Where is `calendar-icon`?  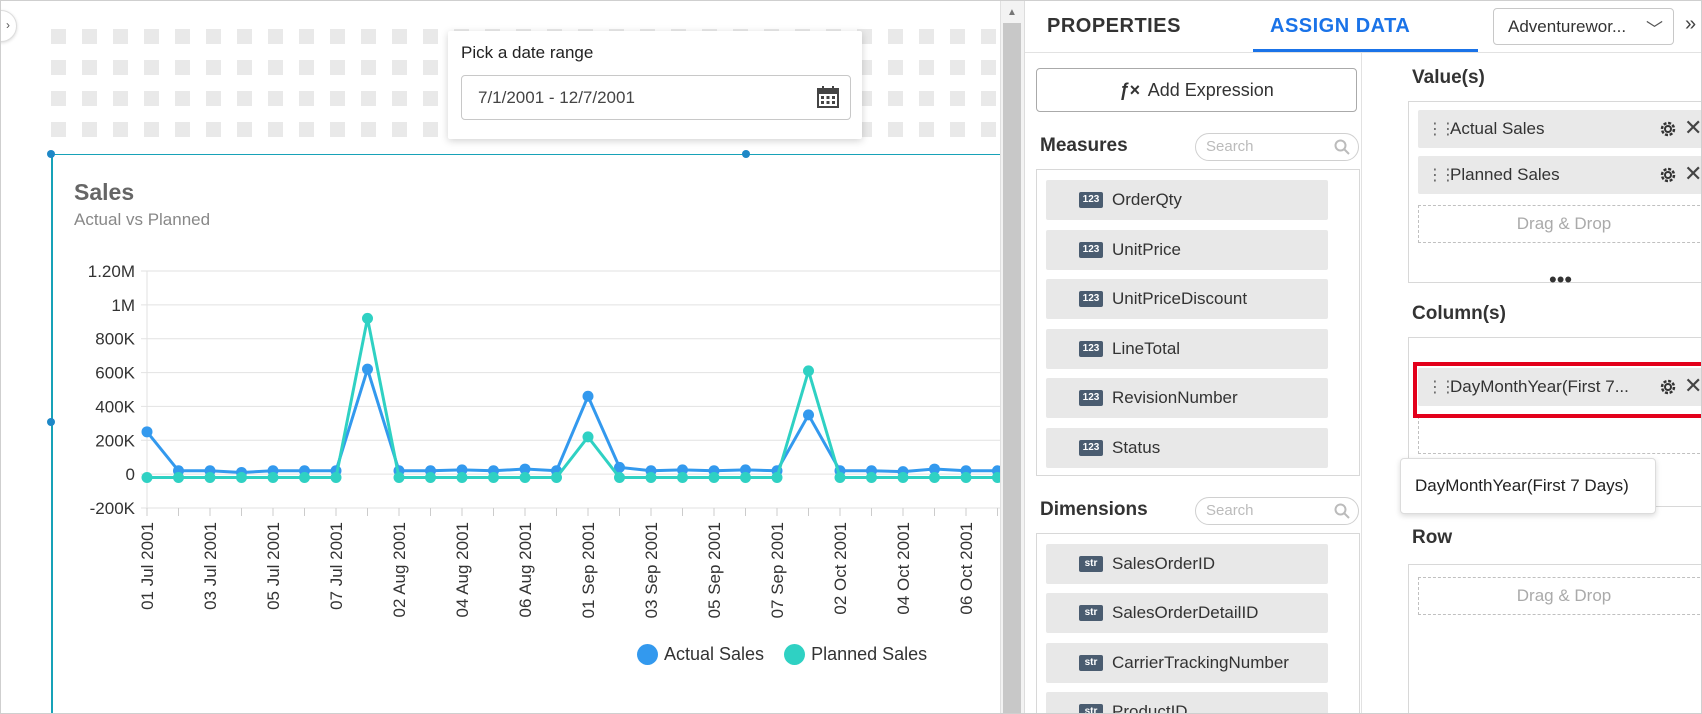 calendar-icon is located at coordinates (828, 97).